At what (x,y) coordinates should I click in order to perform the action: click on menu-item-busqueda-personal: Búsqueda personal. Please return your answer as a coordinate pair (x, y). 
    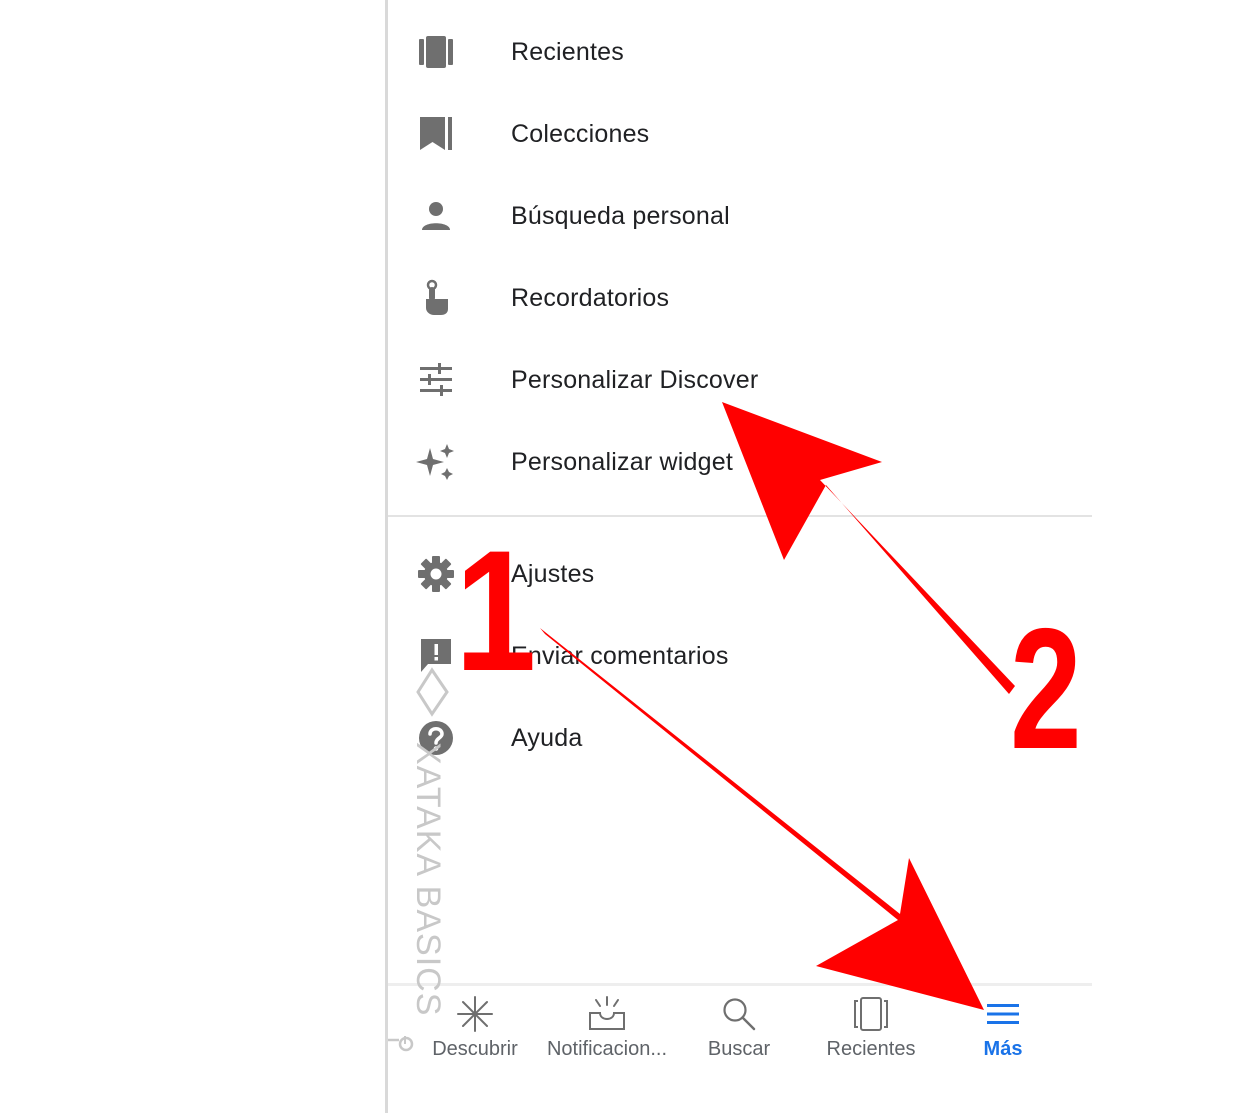
    Looking at the image, I should click on (740, 216).